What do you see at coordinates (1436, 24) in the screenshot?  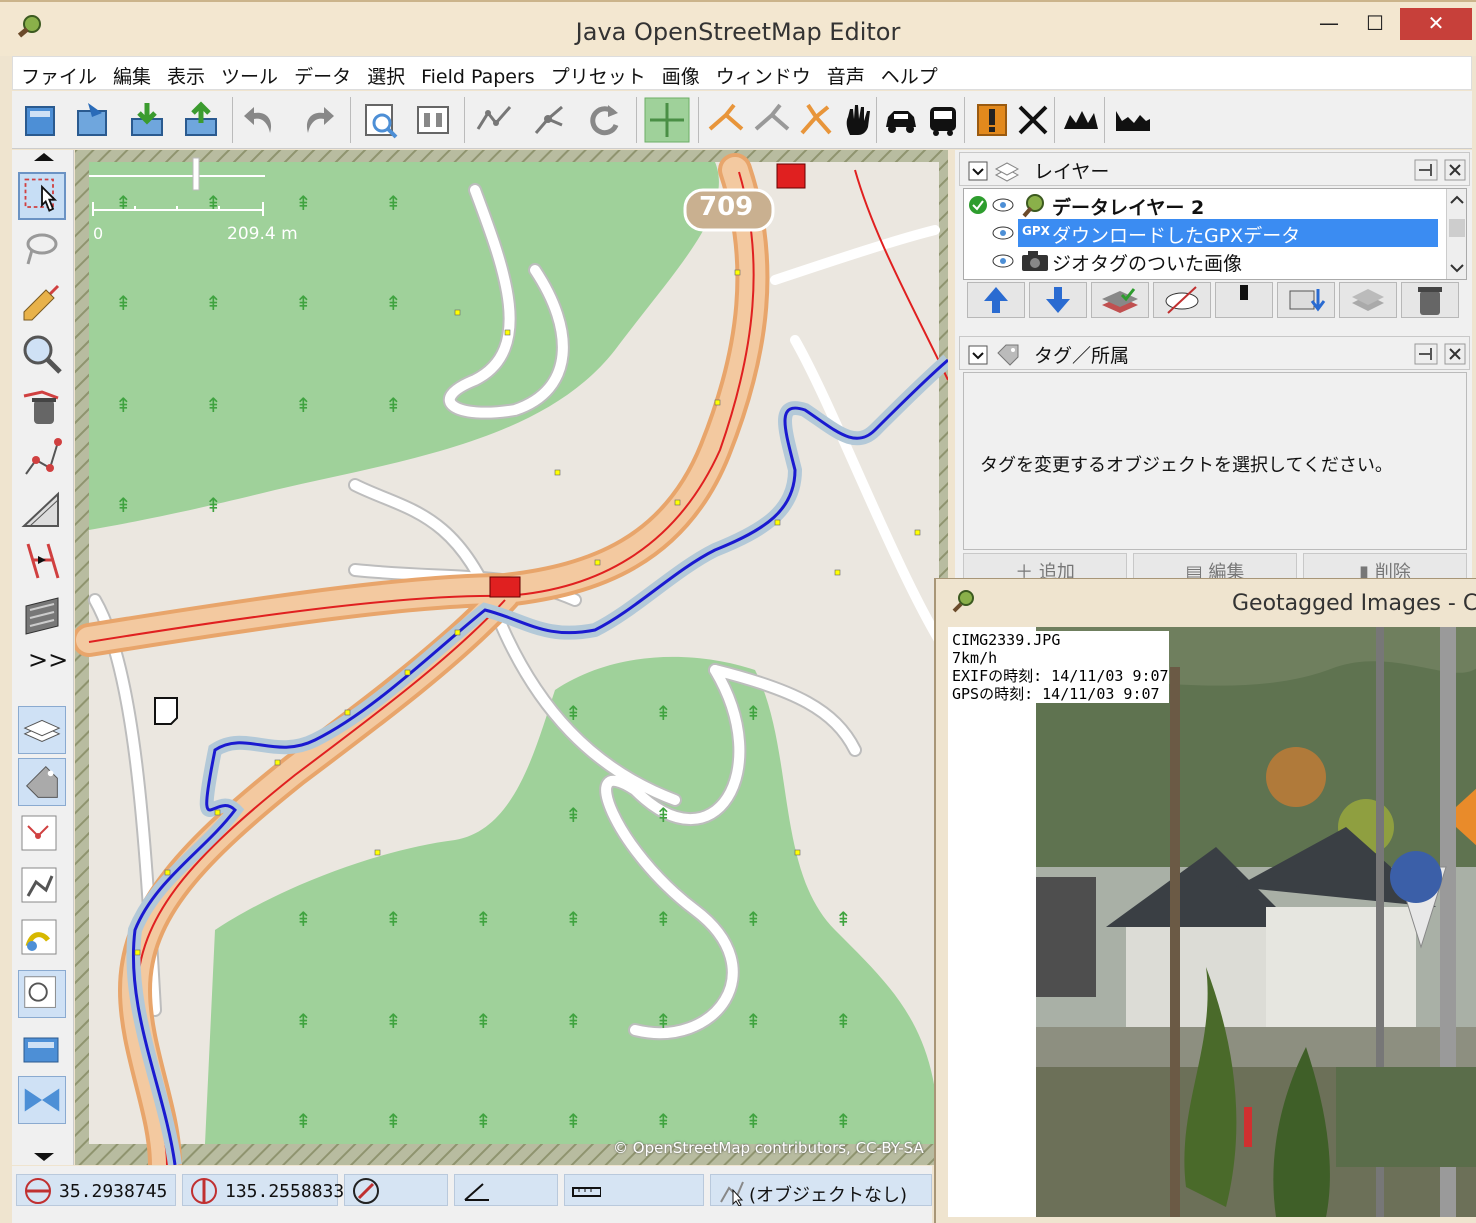 I see `close-button: ✕` at bounding box center [1436, 24].